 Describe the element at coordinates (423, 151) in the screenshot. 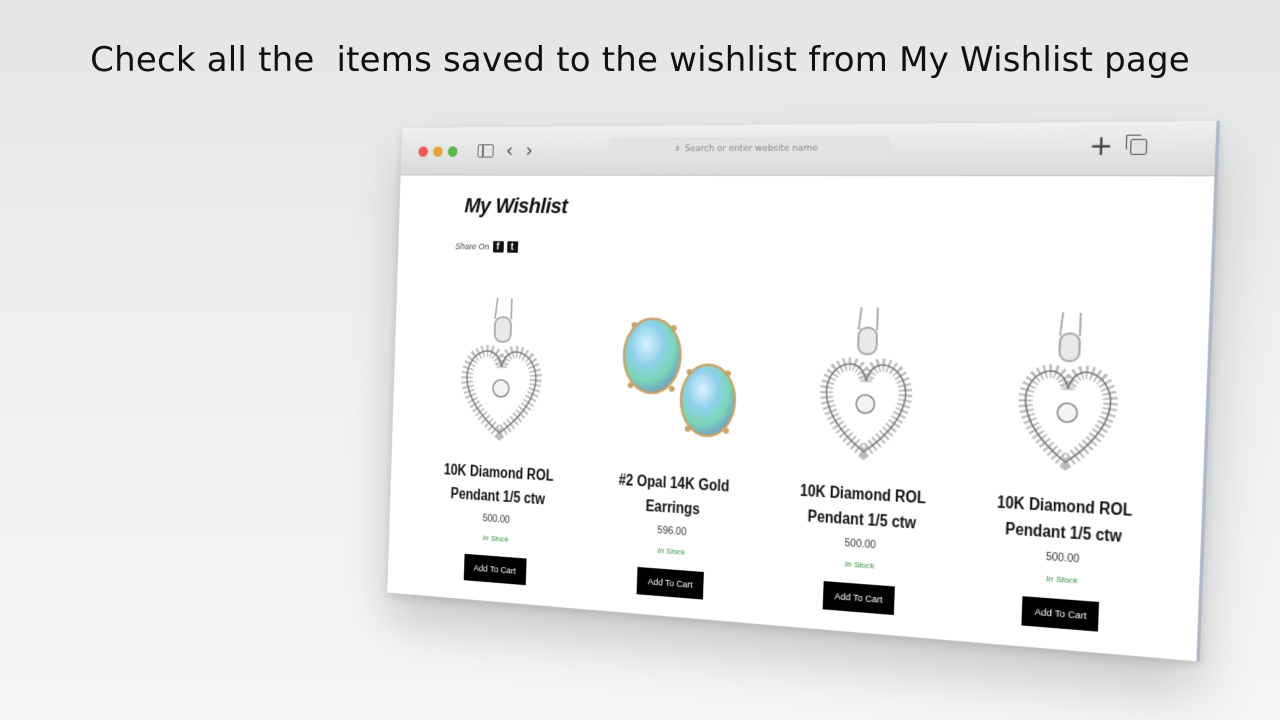

I see `close-window-button` at that location.